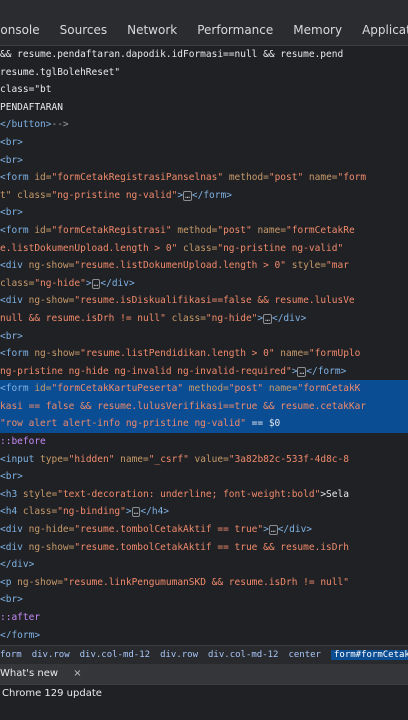  What do you see at coordinates (114, 195) in the screenshot?
I see `code-token: "ng-pristine ng-valid"` at bounding box center [114, 195].